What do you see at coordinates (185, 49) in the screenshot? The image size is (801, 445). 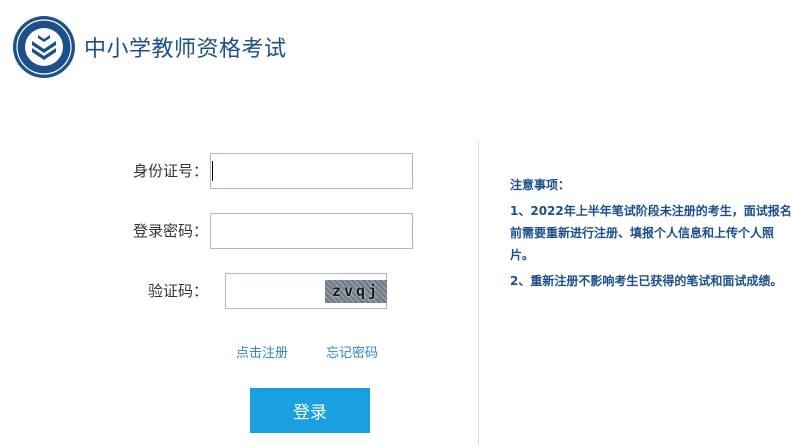 I see `site-title: 中小学教师资格考试` at bounding box center [185, 49].